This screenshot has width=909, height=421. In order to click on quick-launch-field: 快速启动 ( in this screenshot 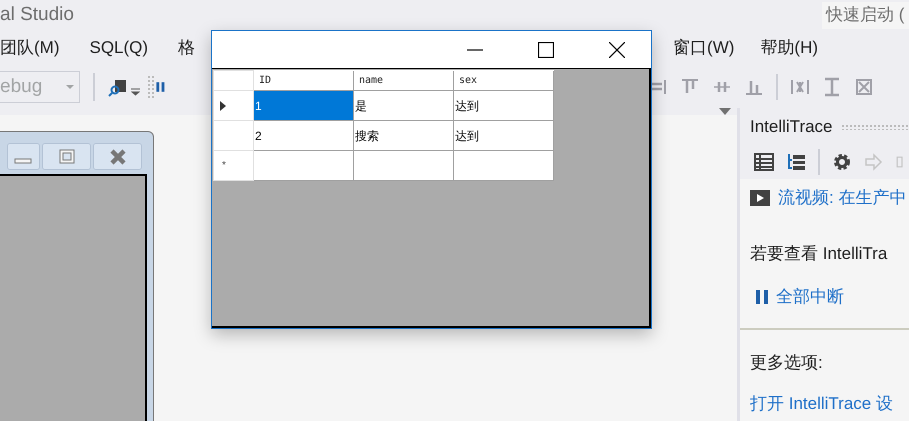, I will do `click(865, 15)`.